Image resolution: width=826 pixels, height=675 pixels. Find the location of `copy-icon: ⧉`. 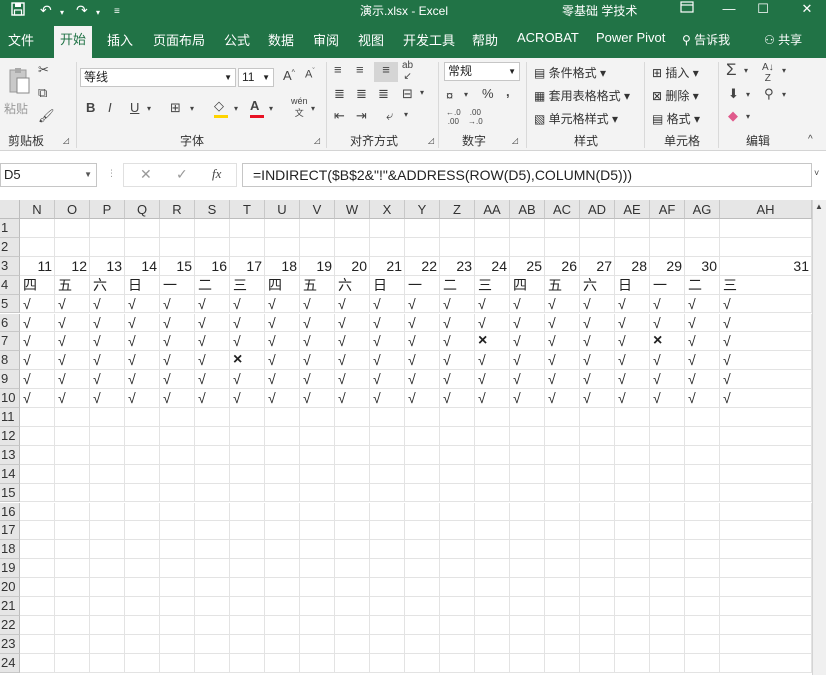

copy-icon: ⧉ is located at coordinates (42, 93).